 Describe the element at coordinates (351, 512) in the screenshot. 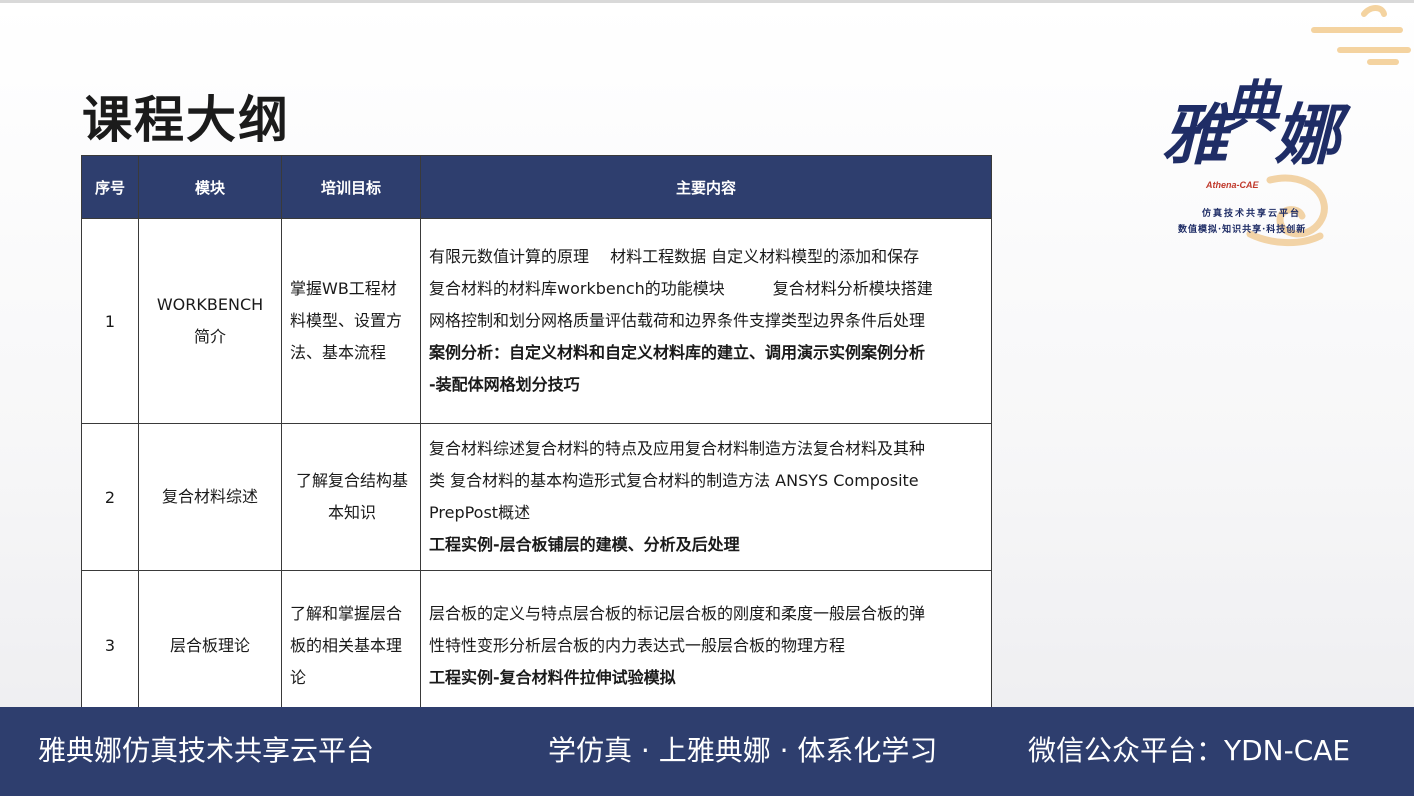

I see `goal-line: 本知识` at that location.